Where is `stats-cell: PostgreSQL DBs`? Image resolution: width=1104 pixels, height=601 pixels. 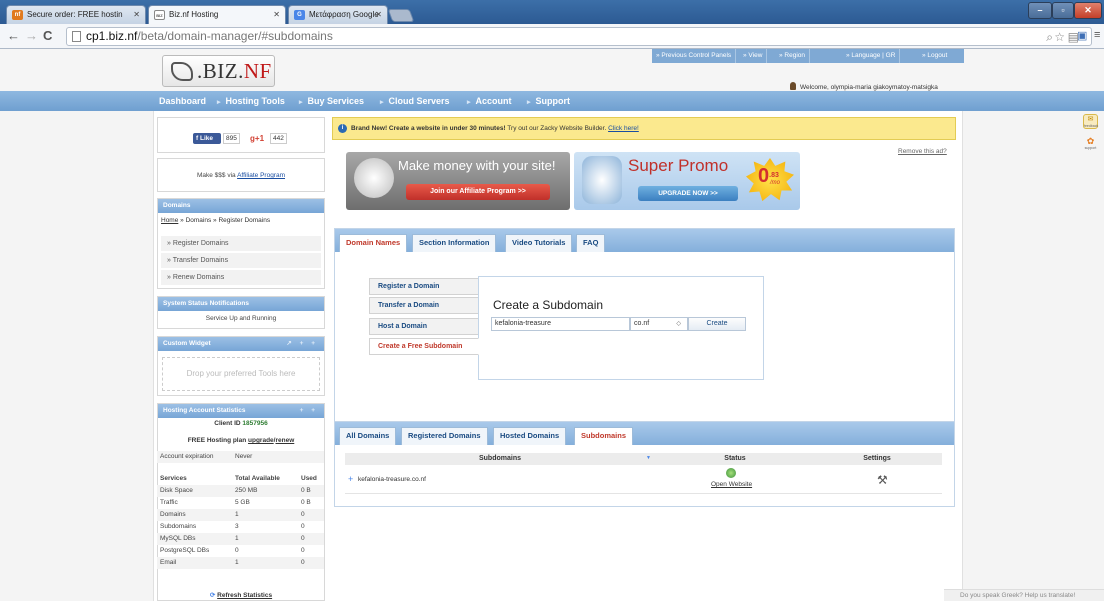
stats-cell: PostgreSQL DBs is located at coordinates (185, 550).